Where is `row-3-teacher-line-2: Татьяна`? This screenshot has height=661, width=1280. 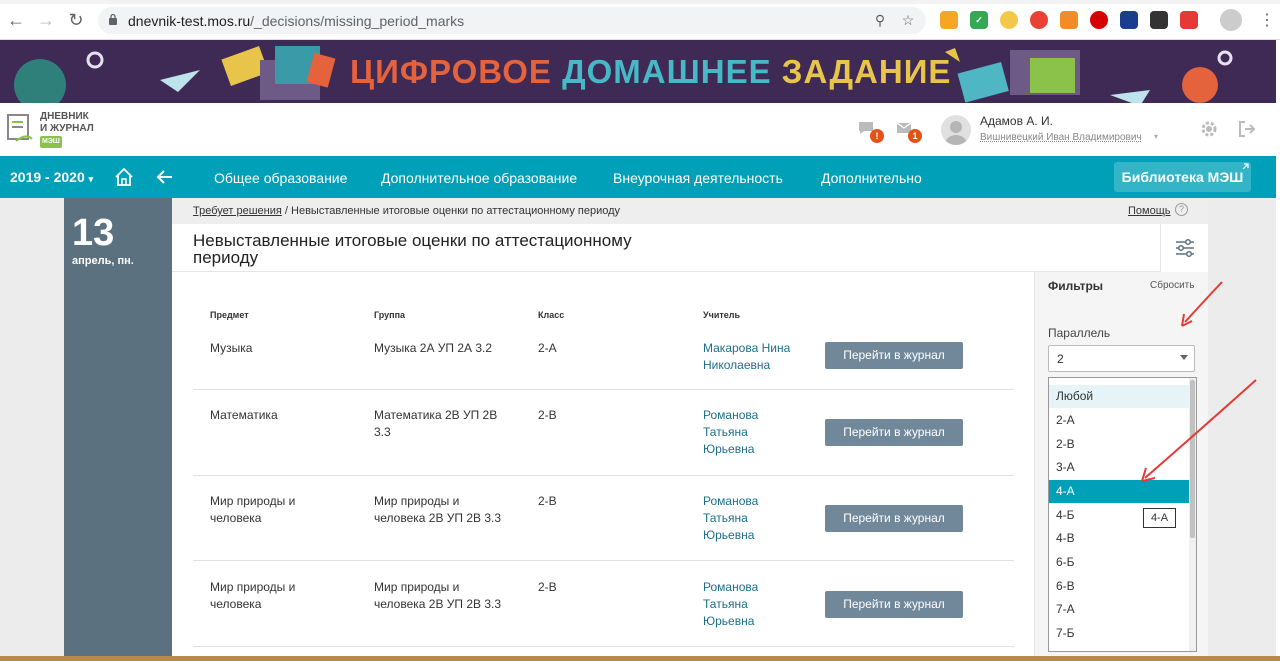
row-3-teacher-line-2: Татьяна is located at coordinates (725, 518).